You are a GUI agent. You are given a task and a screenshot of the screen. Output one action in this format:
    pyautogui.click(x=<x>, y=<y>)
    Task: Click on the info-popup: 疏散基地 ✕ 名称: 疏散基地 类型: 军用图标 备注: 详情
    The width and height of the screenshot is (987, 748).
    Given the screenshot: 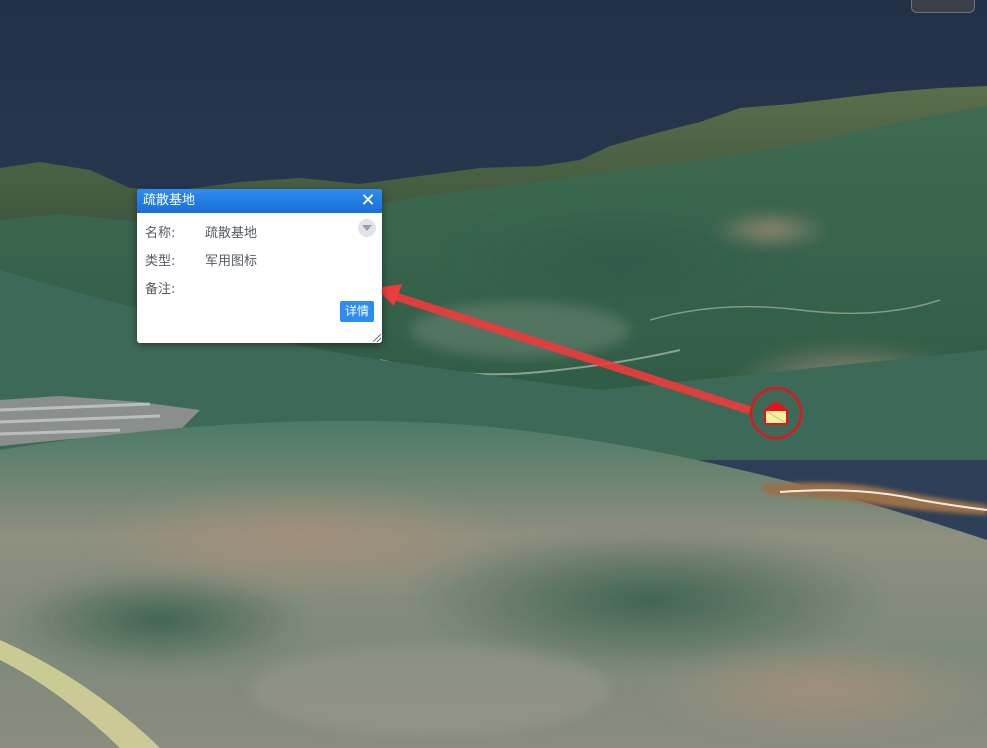 What is the action you would take?
    pyautogui.click(x=259, y=266)
    